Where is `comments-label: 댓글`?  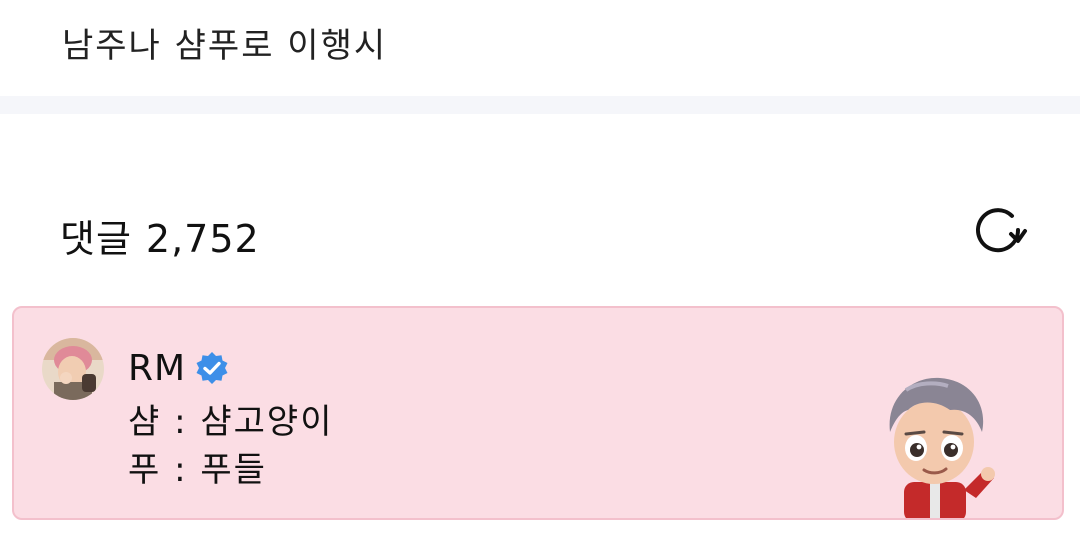
comments-label: 댓글 is located at coordinates (96, 239).